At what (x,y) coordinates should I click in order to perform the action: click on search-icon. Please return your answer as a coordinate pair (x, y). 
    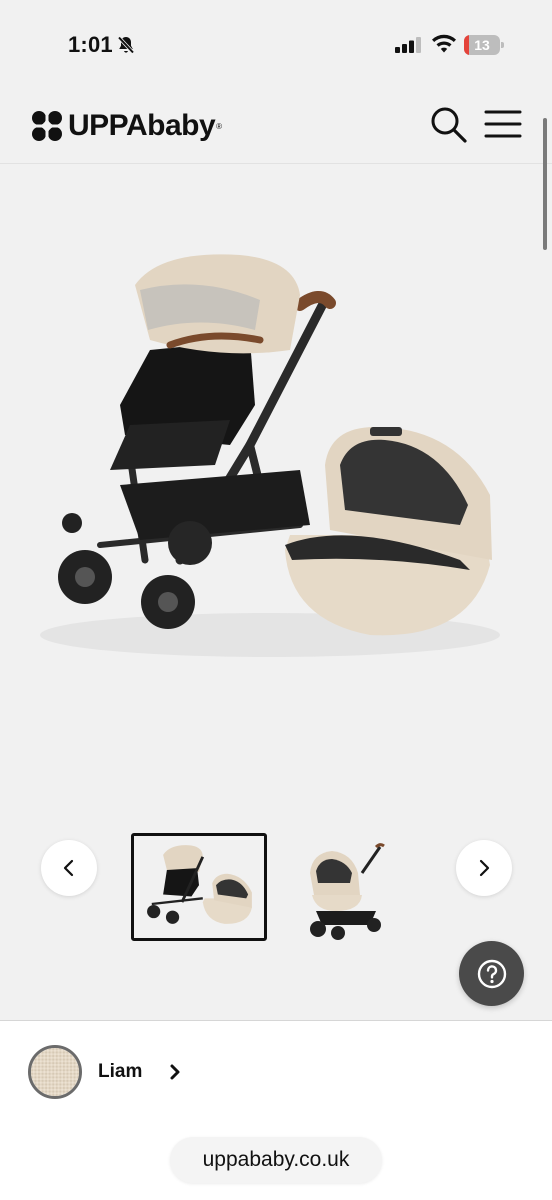
    Looking at the image, I should click on (448, 124).